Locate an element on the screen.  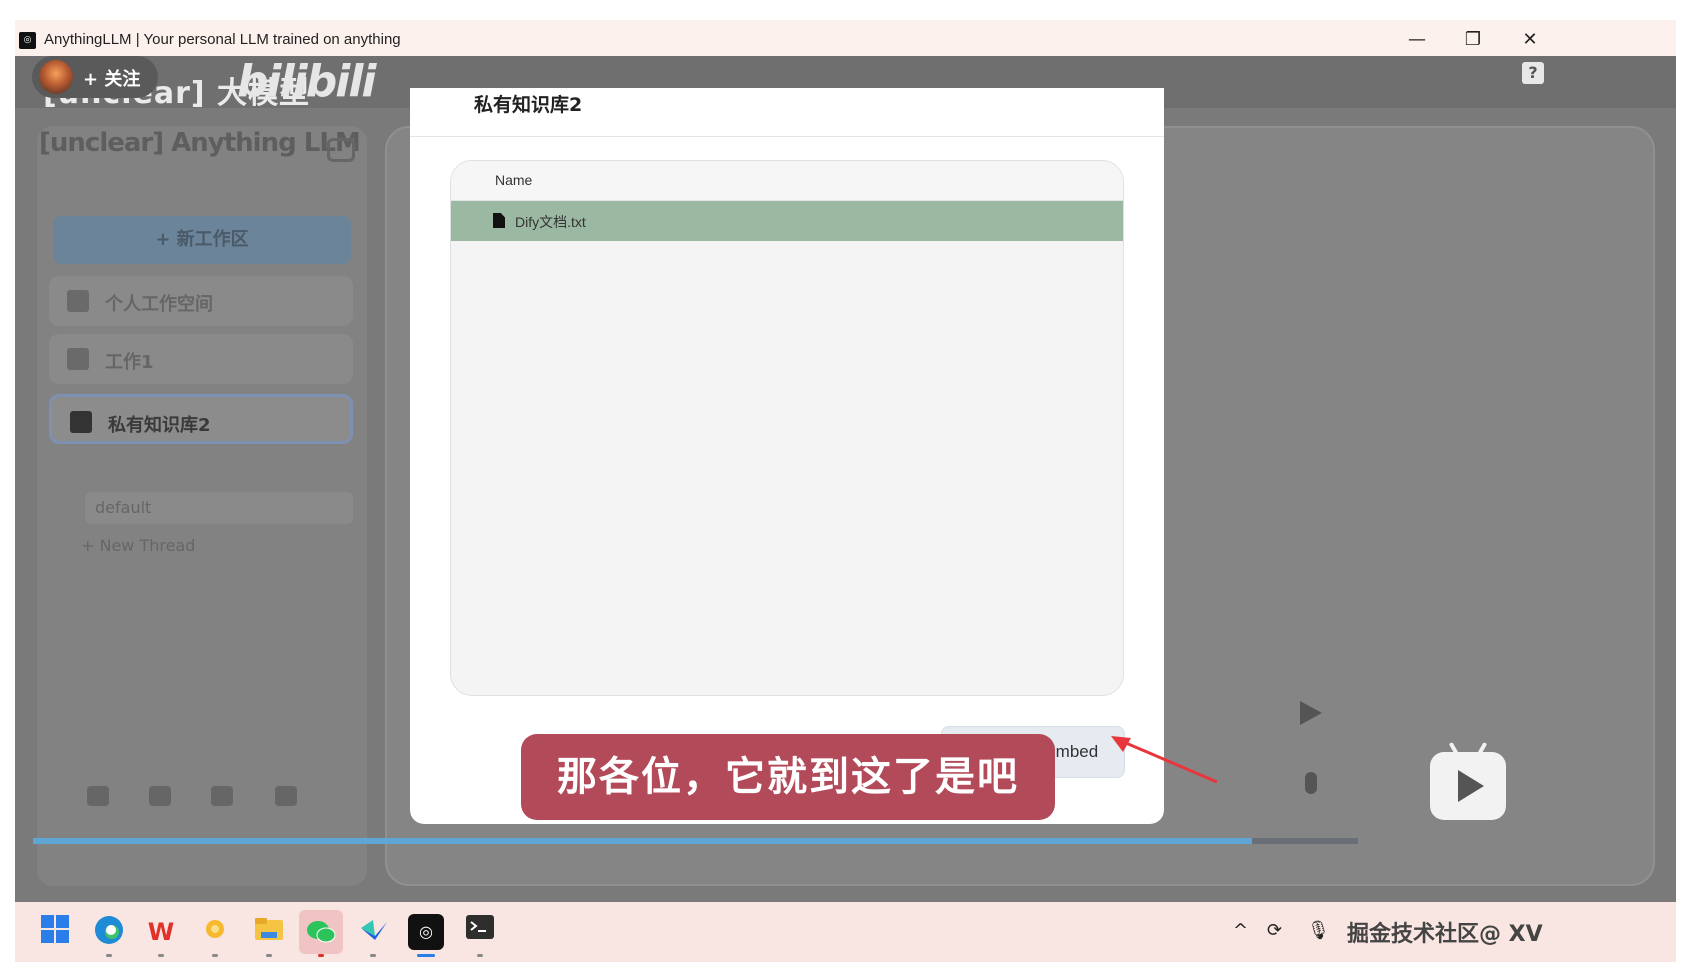
community-icon is located at coordinates (98, 796).